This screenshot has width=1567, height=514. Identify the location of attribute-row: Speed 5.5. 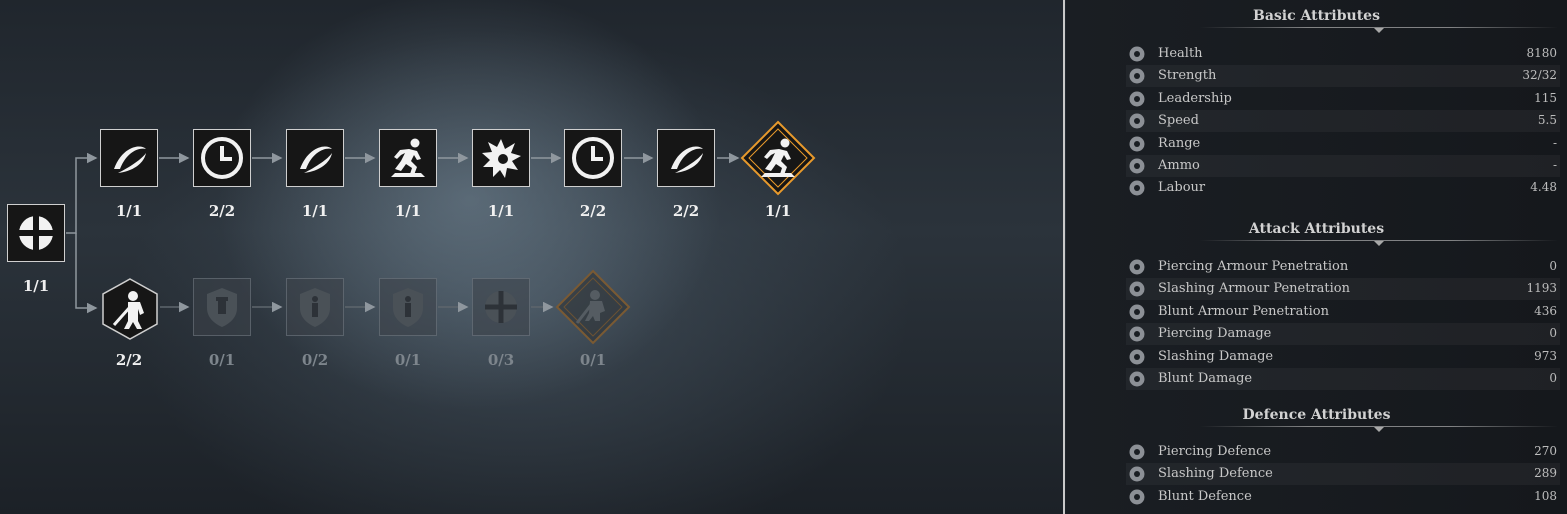
(1343, 121).